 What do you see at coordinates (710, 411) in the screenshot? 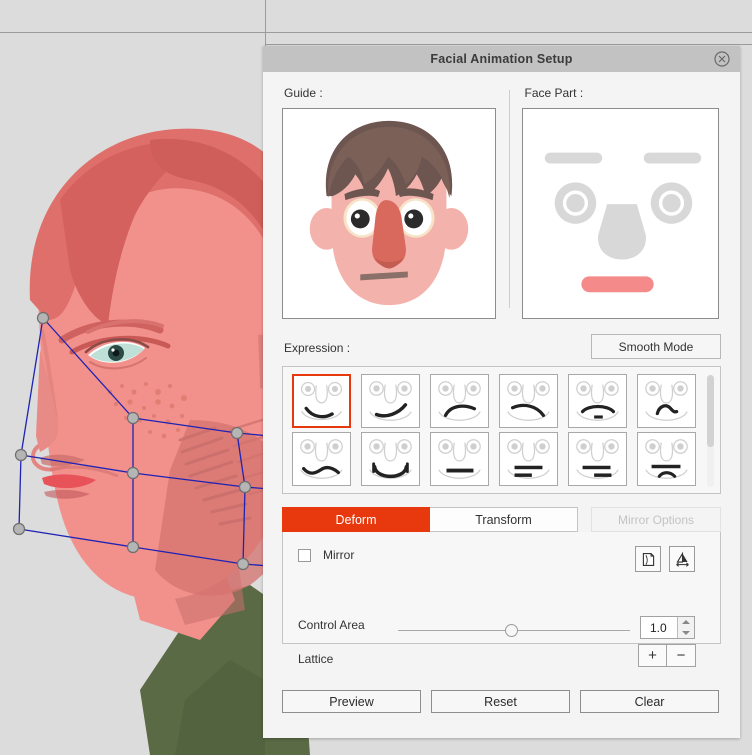
I see `expression-scrollbar-thumb` at bounding box center [710, 411].